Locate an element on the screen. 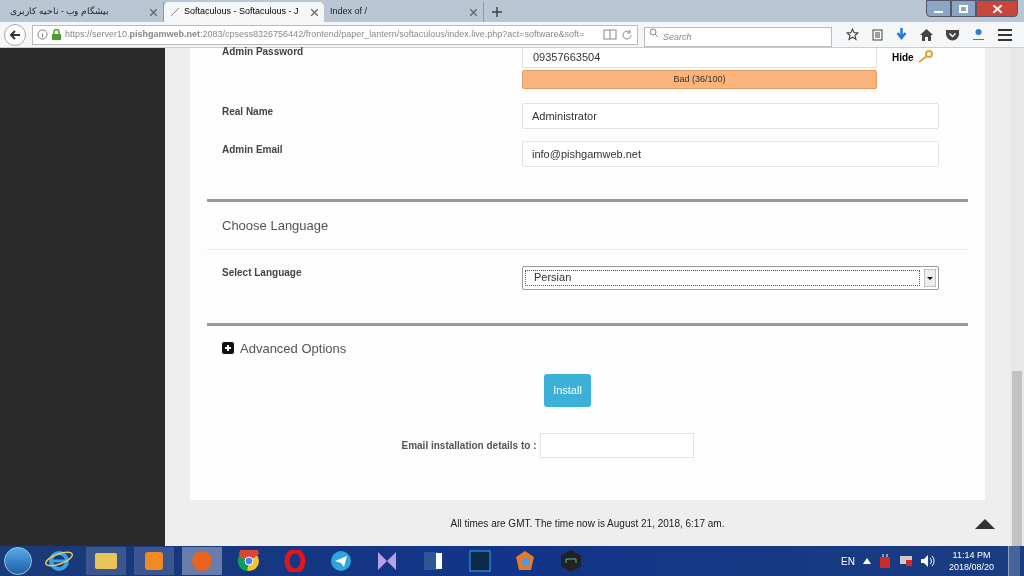  clock: 11:14 PM 2018/08/20 is located at coordinates (971, 561).